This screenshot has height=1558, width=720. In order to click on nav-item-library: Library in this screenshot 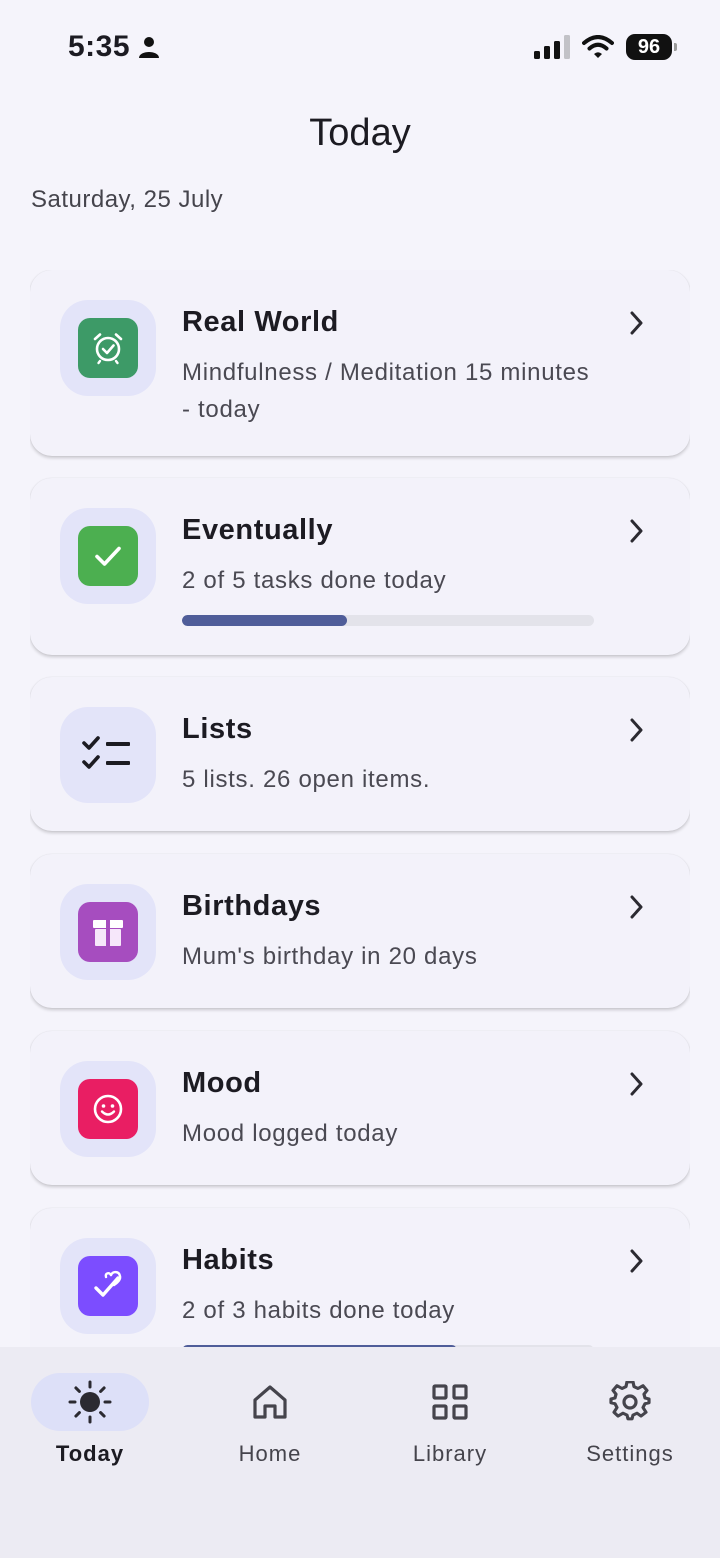, I will do `click(450, 1419)`.